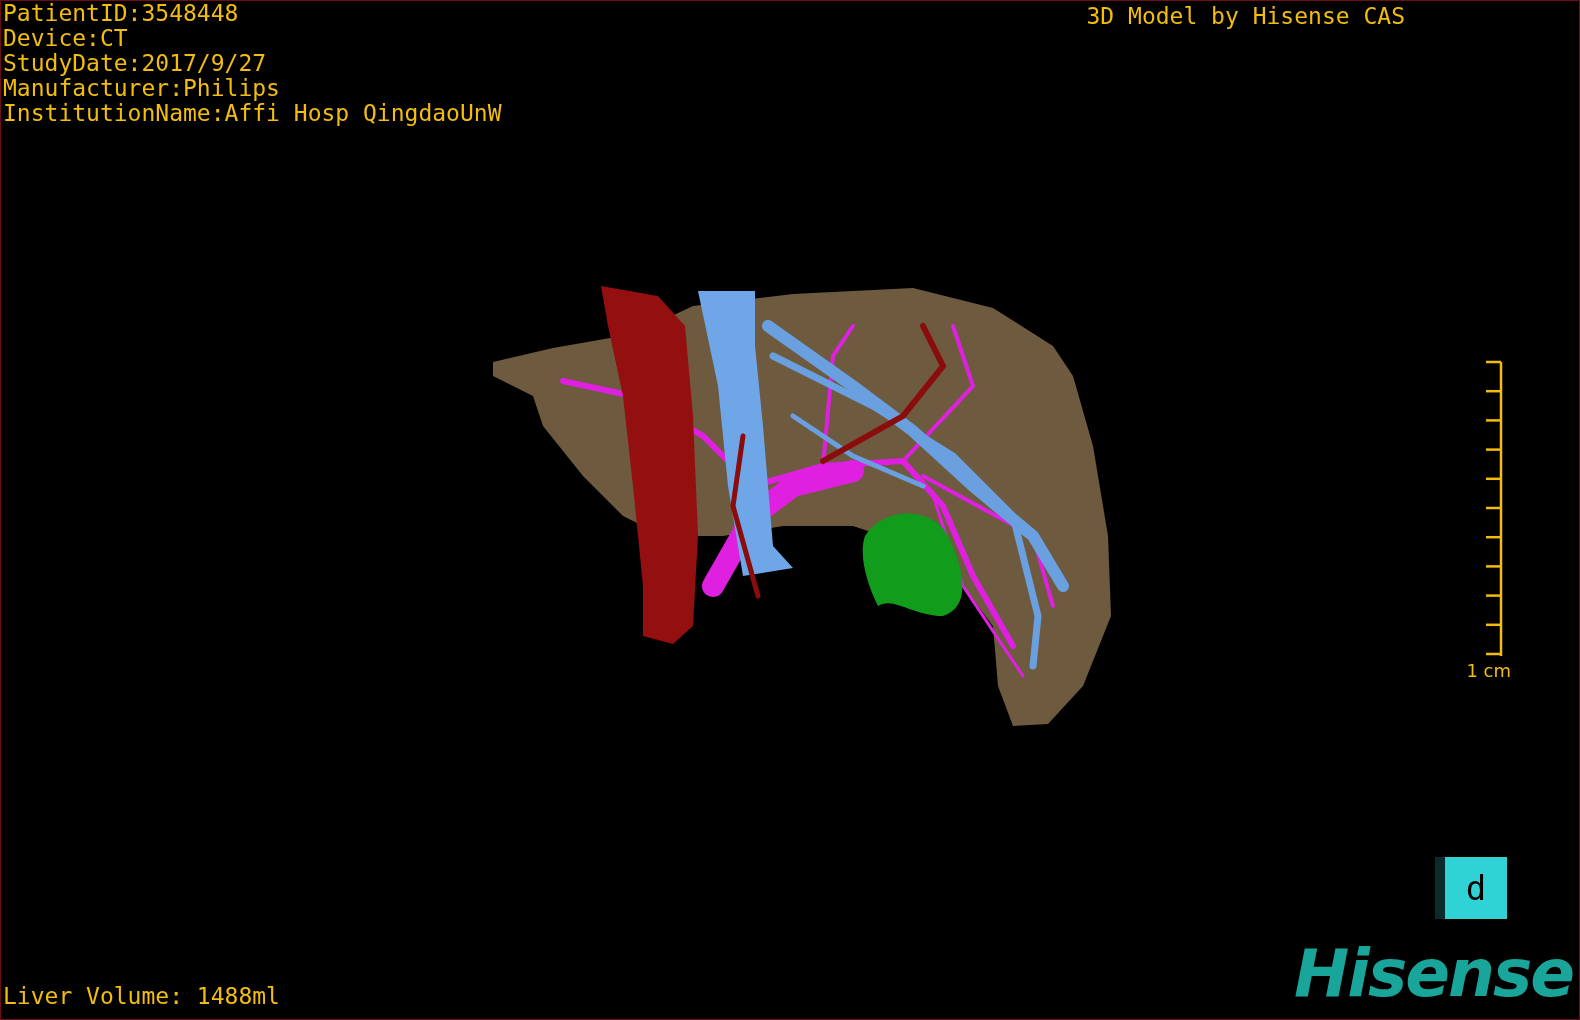  Describe the element at coordinates (252, 113) in the screenshot. I see `patient-info-text: InstitutionName:Affi Hosp QingdaoUnW` at that location.